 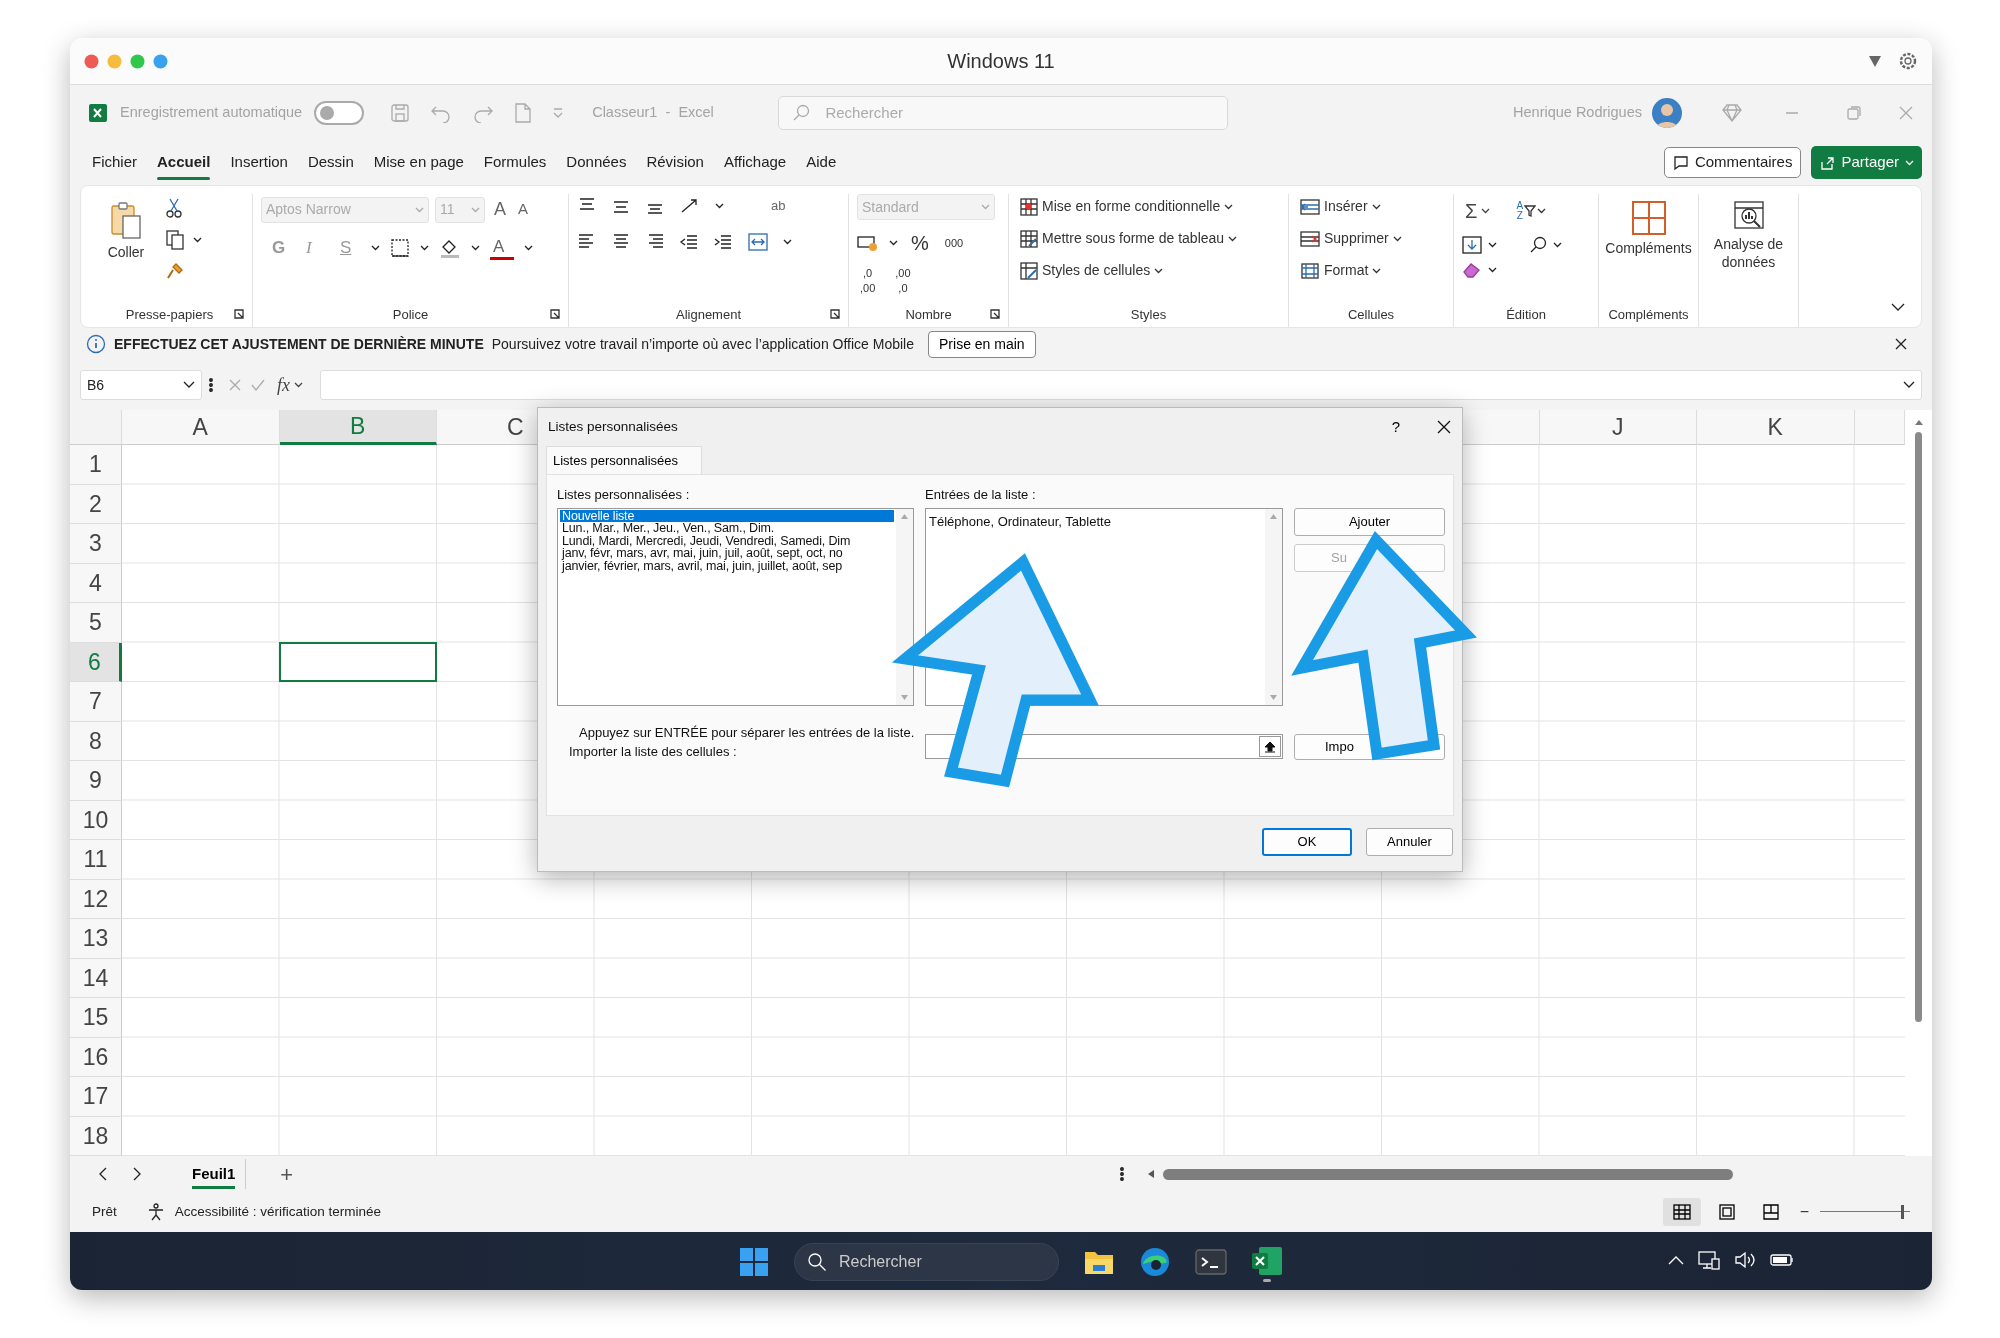 I want to click on row-header: 12, so click(x=96, y=899).